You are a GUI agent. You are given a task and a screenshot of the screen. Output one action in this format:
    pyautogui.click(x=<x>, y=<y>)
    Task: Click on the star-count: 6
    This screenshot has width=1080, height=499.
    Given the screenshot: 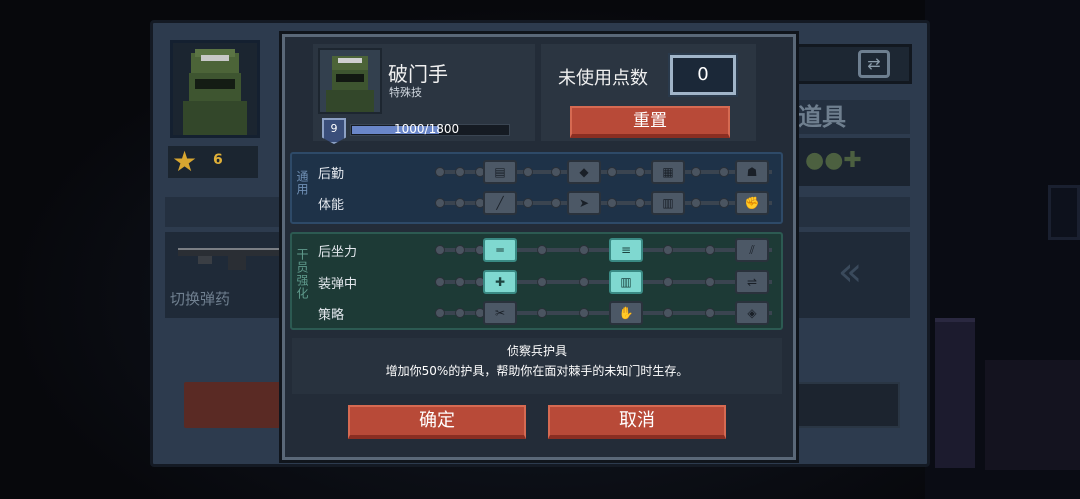 What is the action you would take?
    pyautogui.click(x=218, y=160)
    